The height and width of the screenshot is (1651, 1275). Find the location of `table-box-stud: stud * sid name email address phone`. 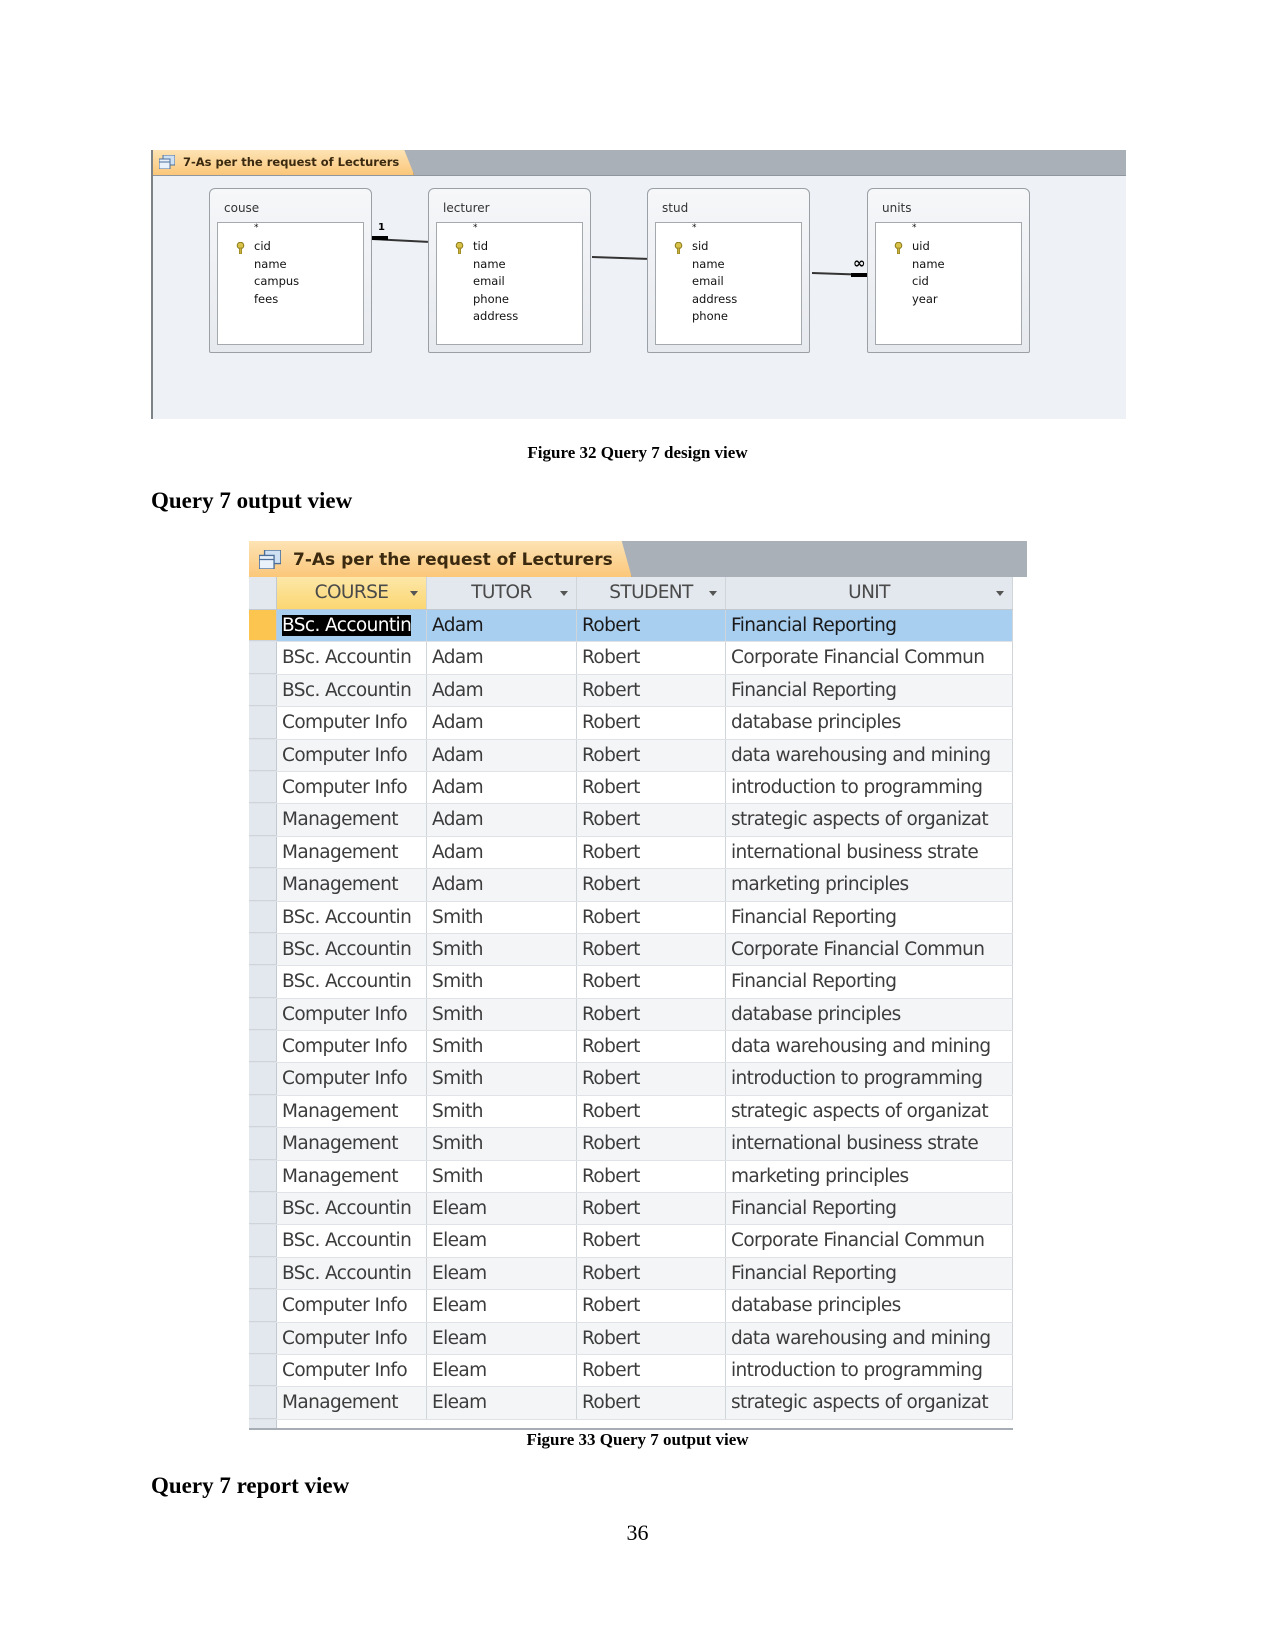

table-box-stud: stud * sid name email address phone is located at coordinates (728, 270).